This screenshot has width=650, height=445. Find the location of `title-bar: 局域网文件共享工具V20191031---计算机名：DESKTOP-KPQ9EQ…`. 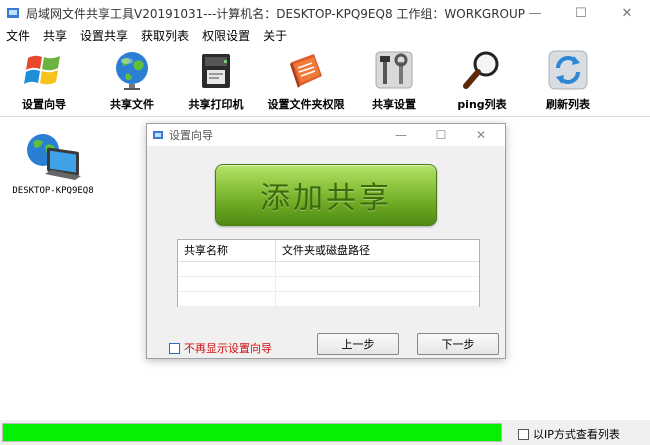

title-bar: 局域网文件共享工具V20191031---计算机名：DESKTOP-KPQ9EQ… is located at coordinates (325, 13).